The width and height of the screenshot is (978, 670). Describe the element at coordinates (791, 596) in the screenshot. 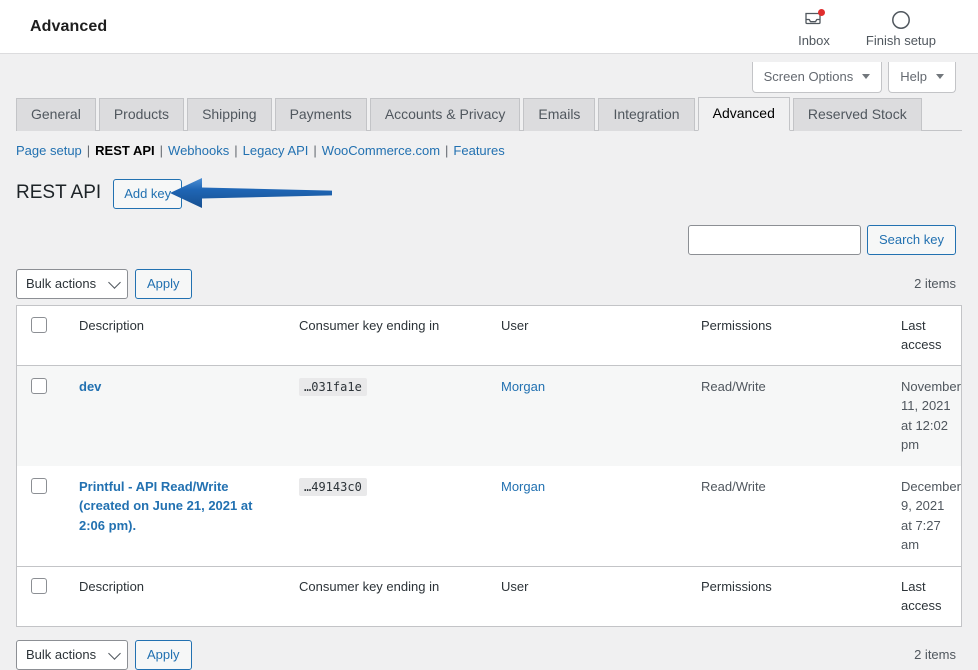

I see `column-footer-permissions: Permissions` at that location.